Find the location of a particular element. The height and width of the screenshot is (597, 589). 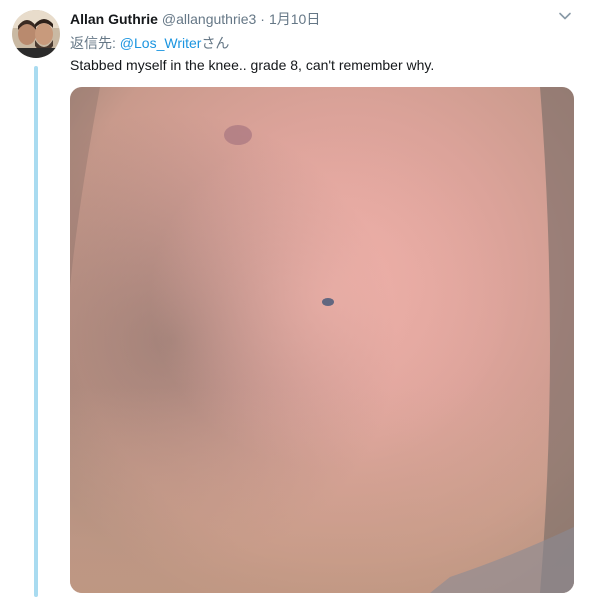

avatar is located at coordinates (36, 34).